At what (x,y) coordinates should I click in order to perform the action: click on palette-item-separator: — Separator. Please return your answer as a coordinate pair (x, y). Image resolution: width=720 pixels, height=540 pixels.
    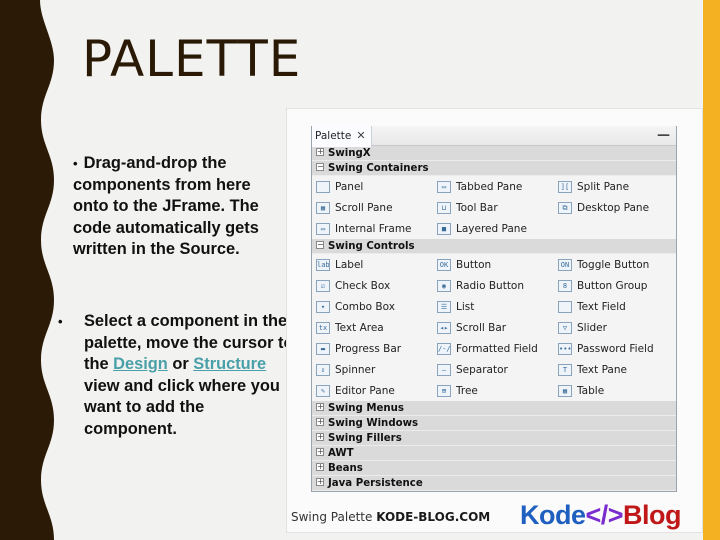
    Looking at the image, I should click on (493, 369).